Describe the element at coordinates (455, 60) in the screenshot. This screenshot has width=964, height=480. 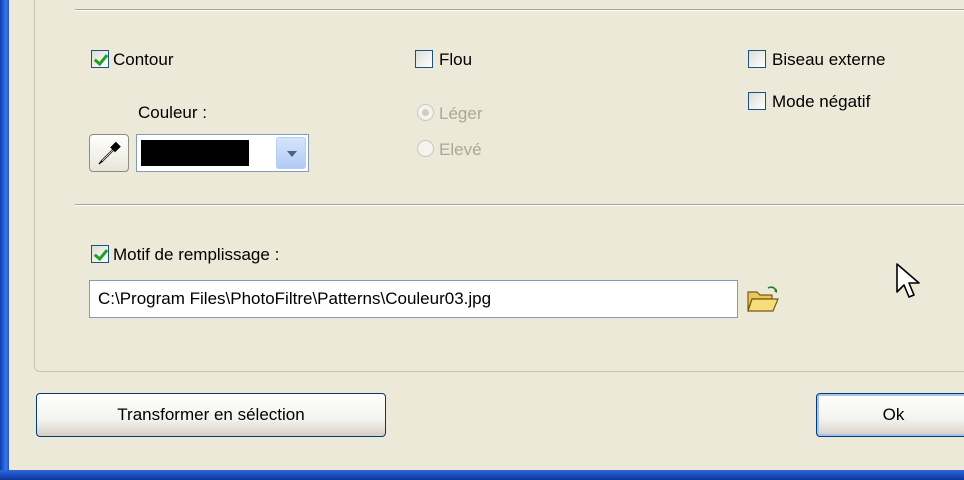
I see `flou-label: Flou` at that location.